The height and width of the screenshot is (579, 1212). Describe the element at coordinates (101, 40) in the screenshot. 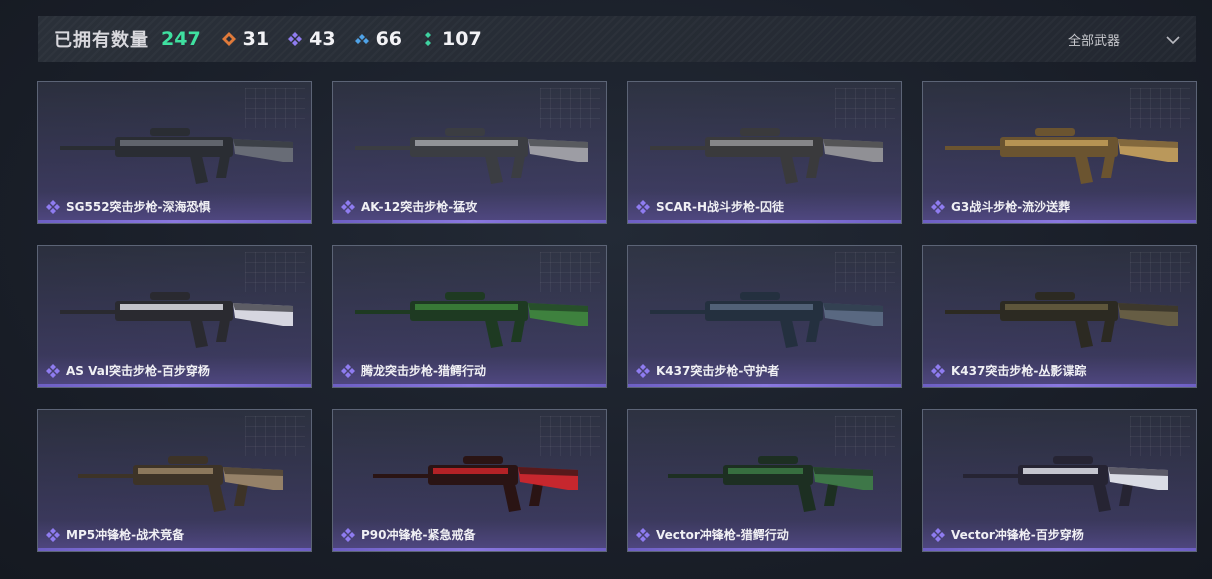

I see `owned-label: 已拥有数量` at that location.